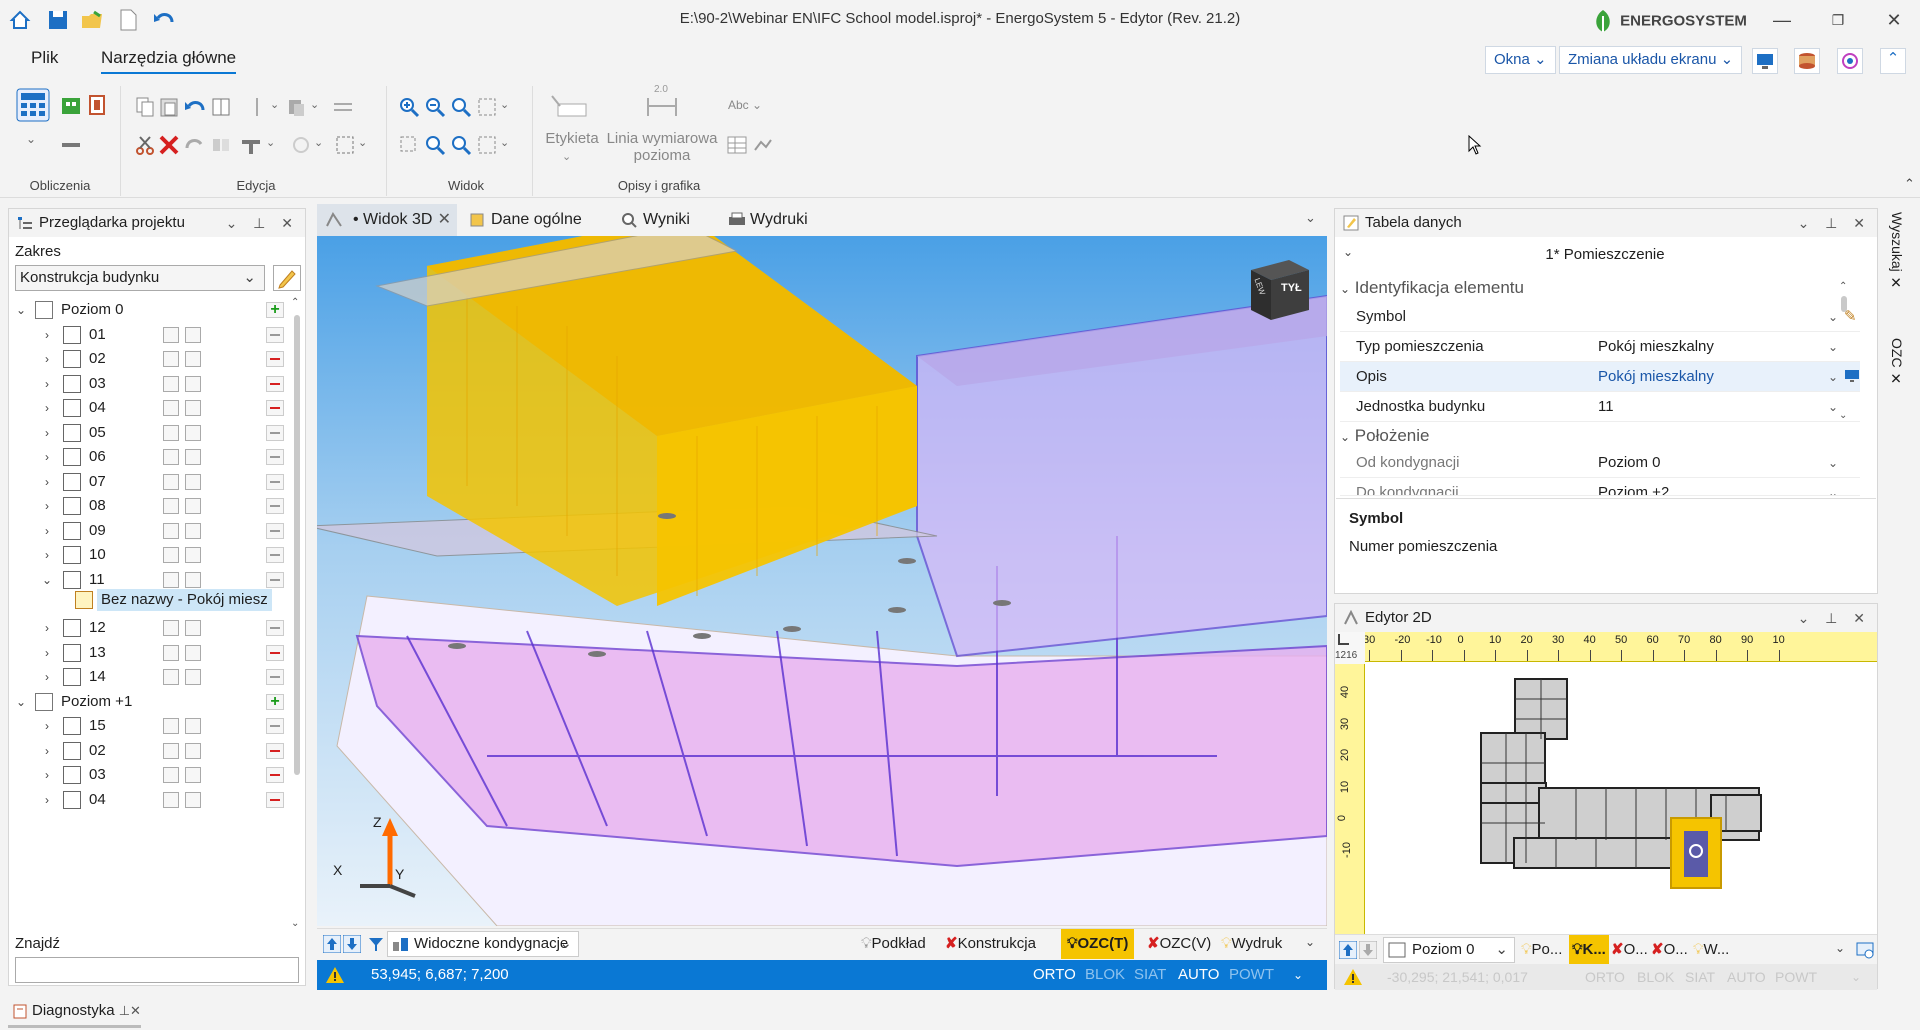 The height and width of the screenshot is (1030, 1920). What do you see at coordinates (71, 105) in the screenshot?
I see `building-green-icon` at bounding box center [71, 105].